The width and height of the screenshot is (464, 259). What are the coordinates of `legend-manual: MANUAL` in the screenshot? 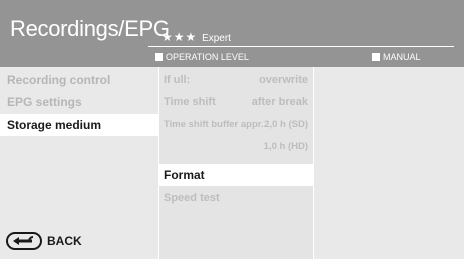 It's located at (396, 57).